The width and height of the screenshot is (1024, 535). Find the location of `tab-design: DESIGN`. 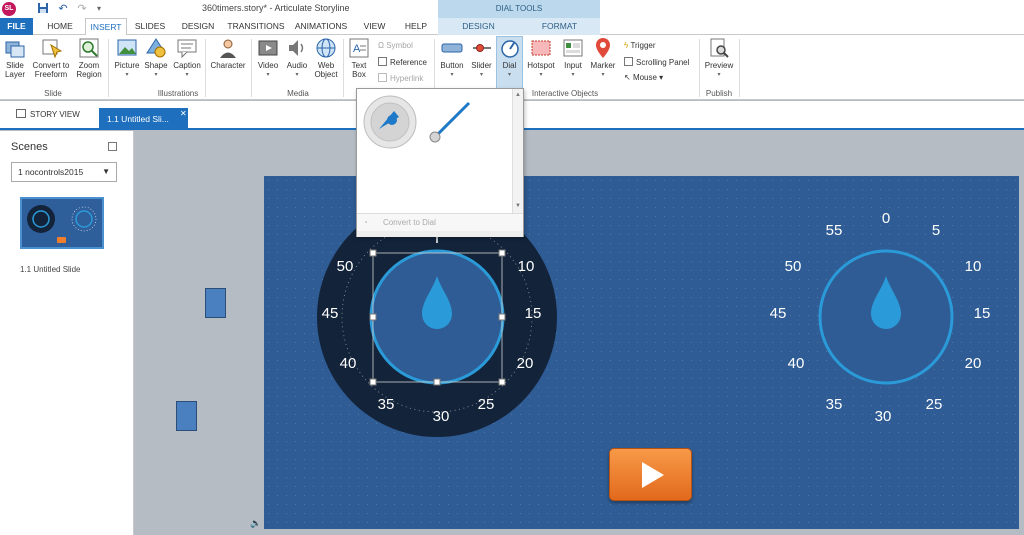

tab-design: DESIGN is located at coordinates (198, 26).